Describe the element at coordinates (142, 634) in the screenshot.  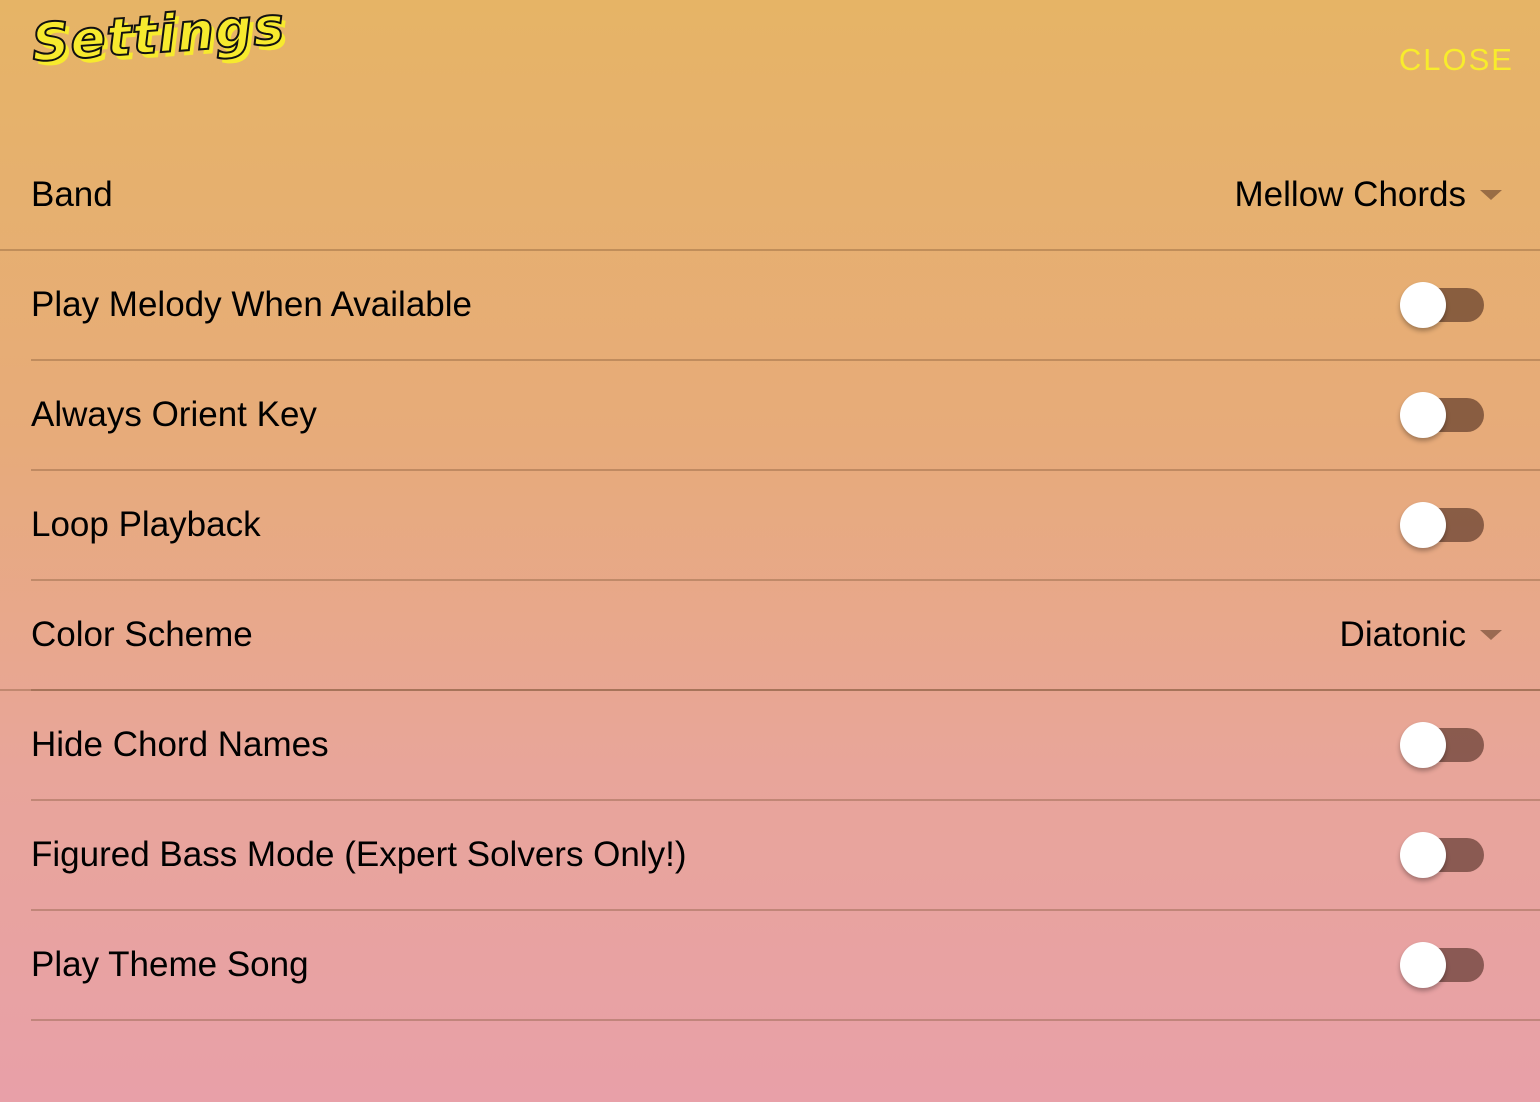
I see `setting-label: Color Scheme` at that location.